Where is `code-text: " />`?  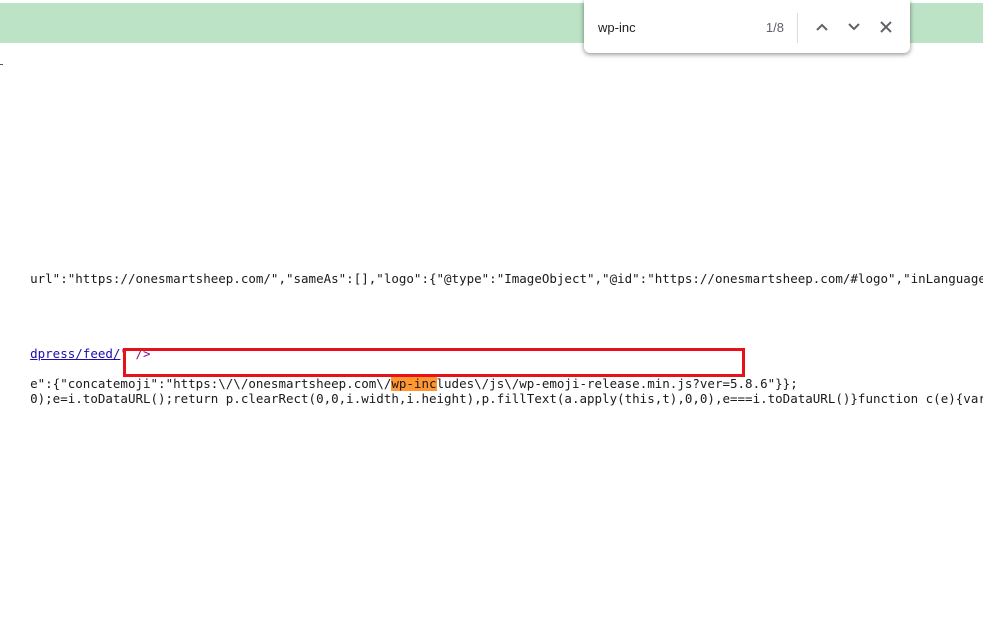
code-text: " /> is located at coordinates (135, 353).